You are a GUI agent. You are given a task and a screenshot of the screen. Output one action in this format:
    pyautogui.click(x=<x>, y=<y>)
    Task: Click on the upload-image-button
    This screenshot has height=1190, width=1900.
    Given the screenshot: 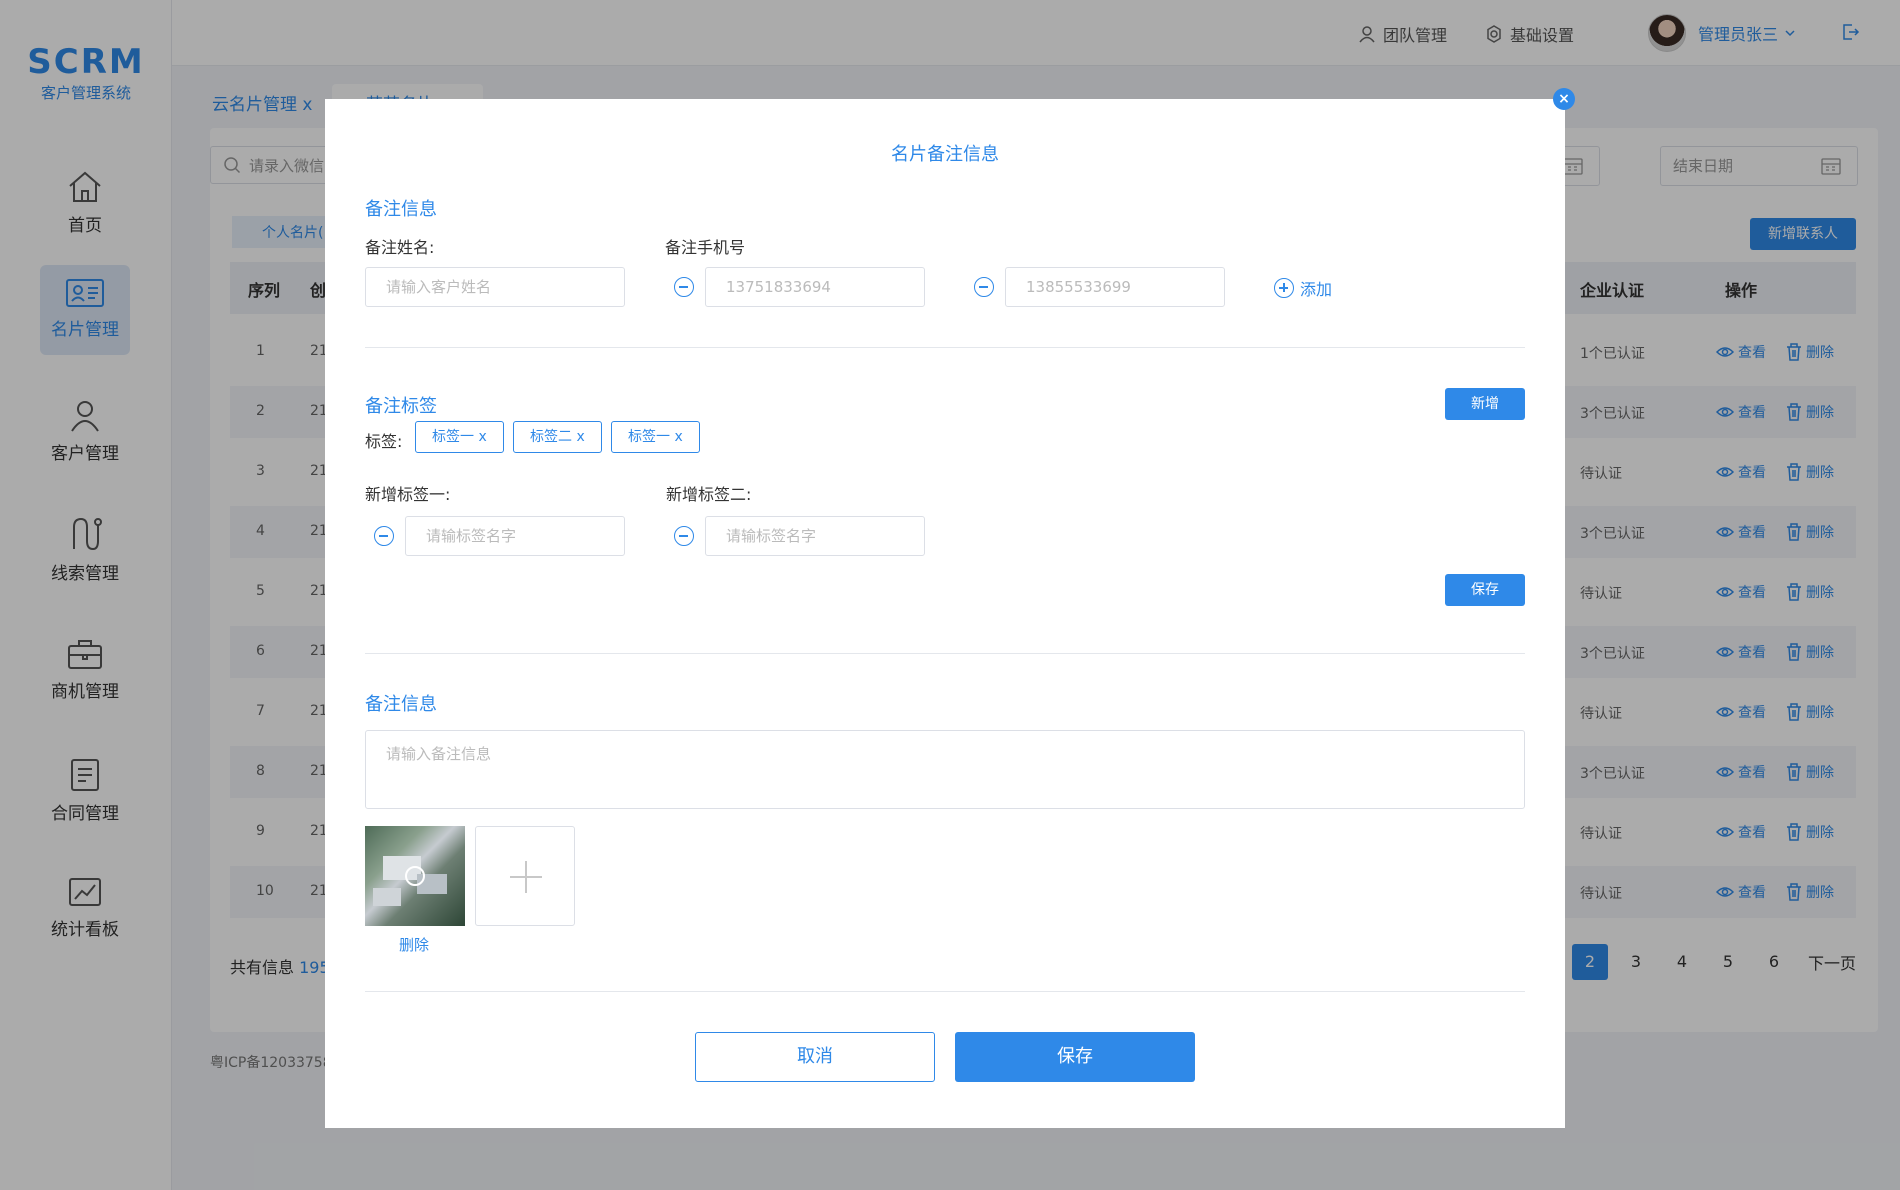 What is the action you would take?
    pyautogui.click(x=525, y=876)
    